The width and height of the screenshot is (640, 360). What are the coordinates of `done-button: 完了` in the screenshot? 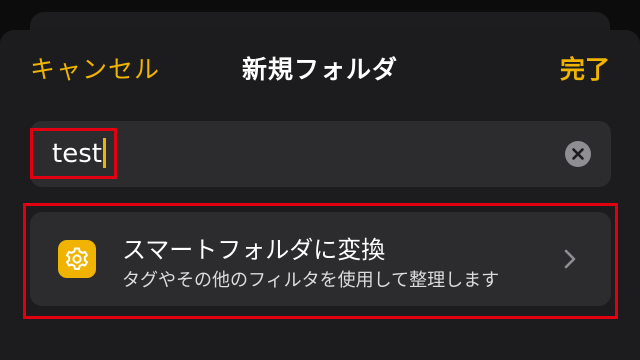 It's located at (585, 68).